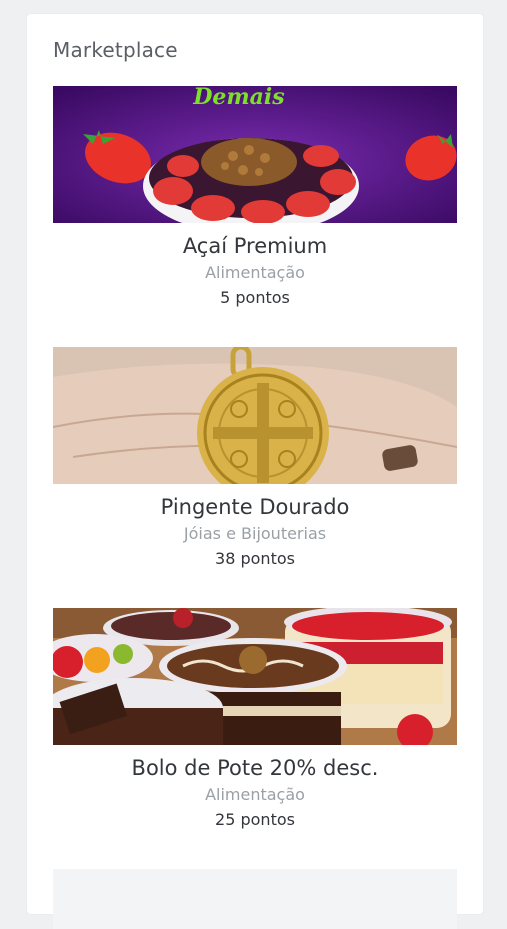  What do you see at coordinates (255, 297) in the screenshot?
I see `product-points: 5 pontos` at bounding box center [255, 297].